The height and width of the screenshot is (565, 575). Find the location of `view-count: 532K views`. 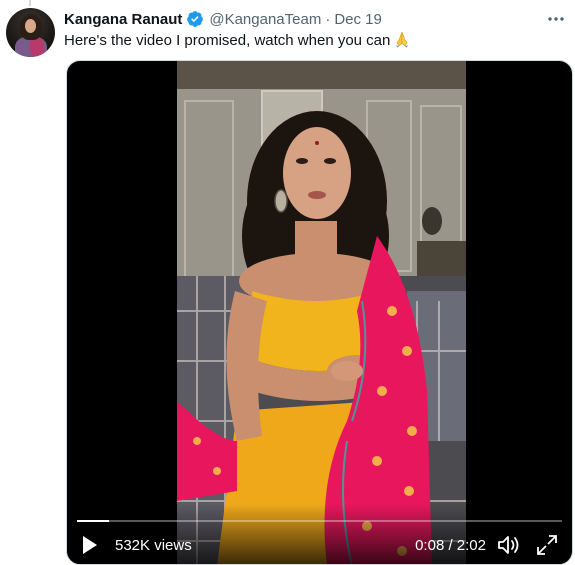

view-count: 532K views is located at coordinates (153, 545).